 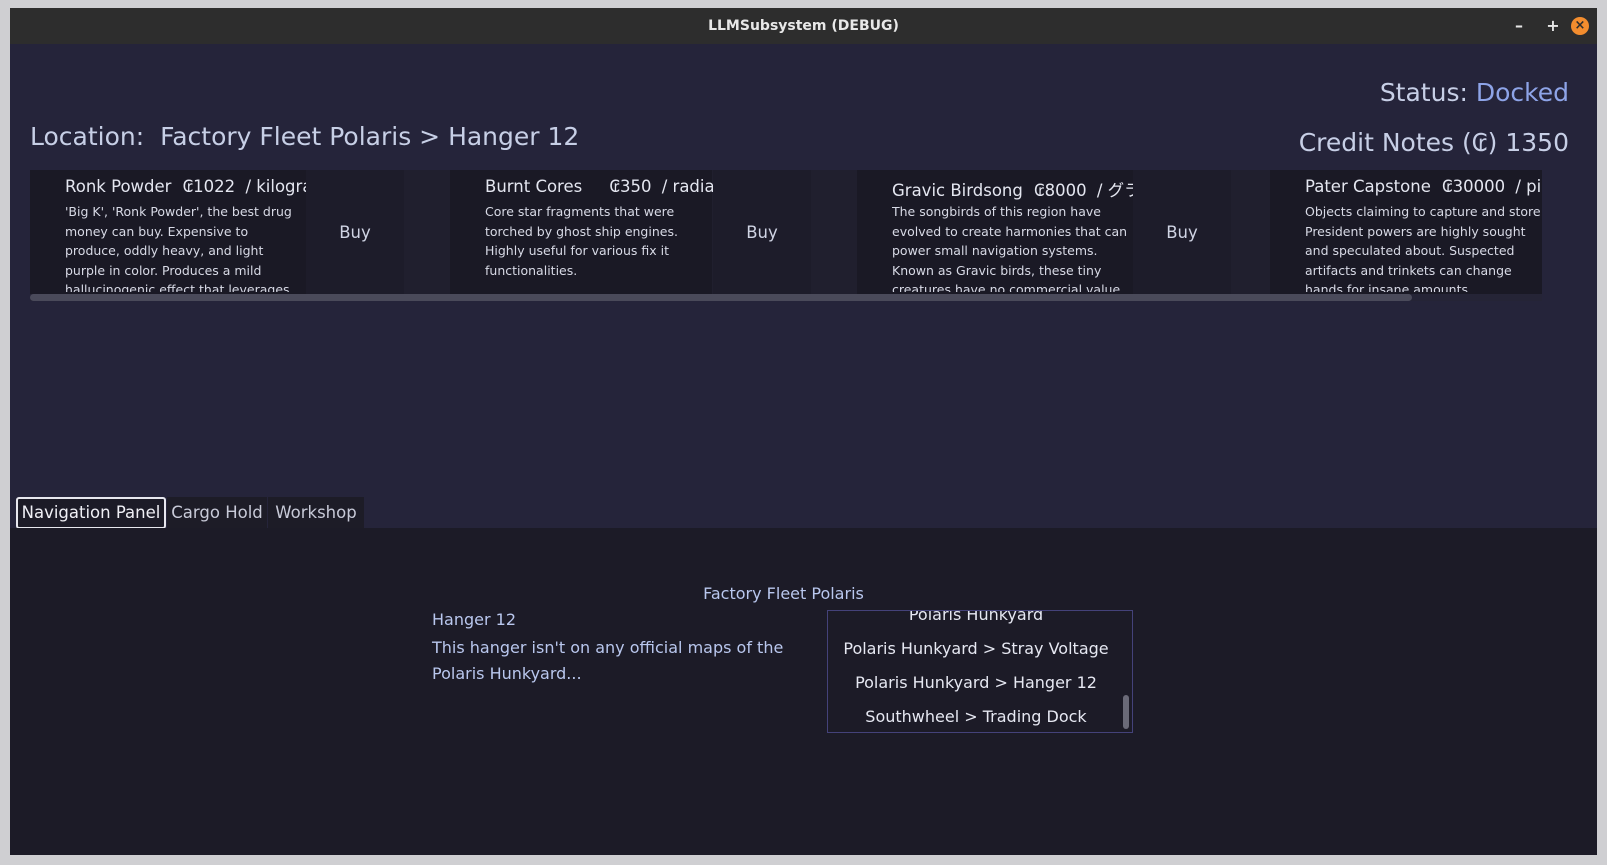 What do you see at coordinates (1126, 712) in the screenshot?
I see `vertical-scrollbar-thumb` at bounding box center [1126, 712].